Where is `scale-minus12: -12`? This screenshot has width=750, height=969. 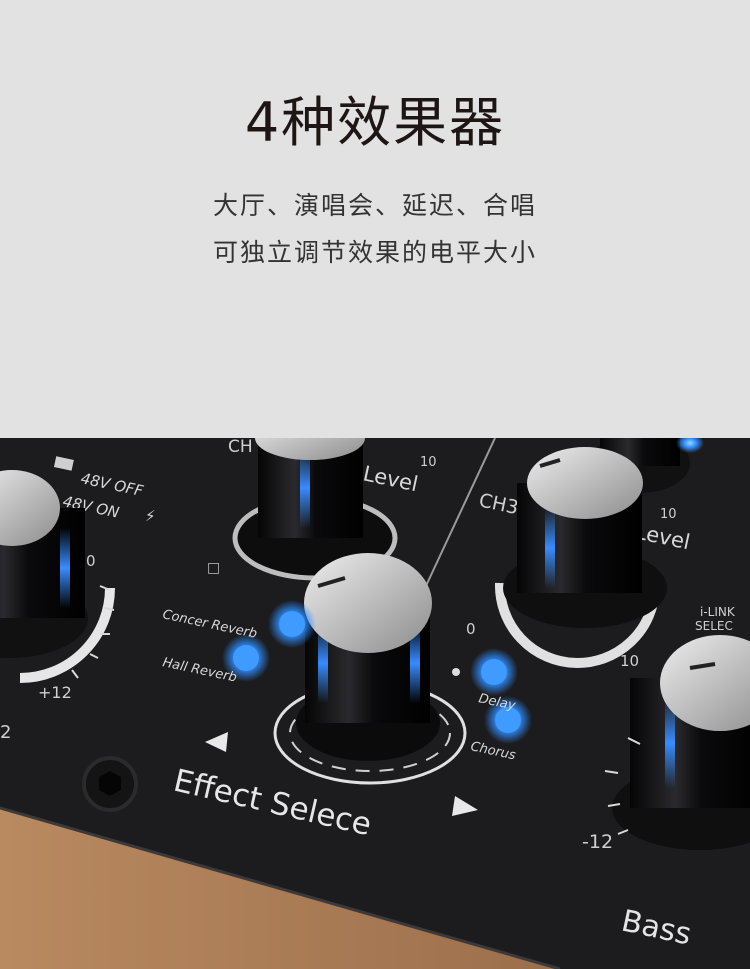 scale-minus12: -12 is located at coordinates (597, 842).